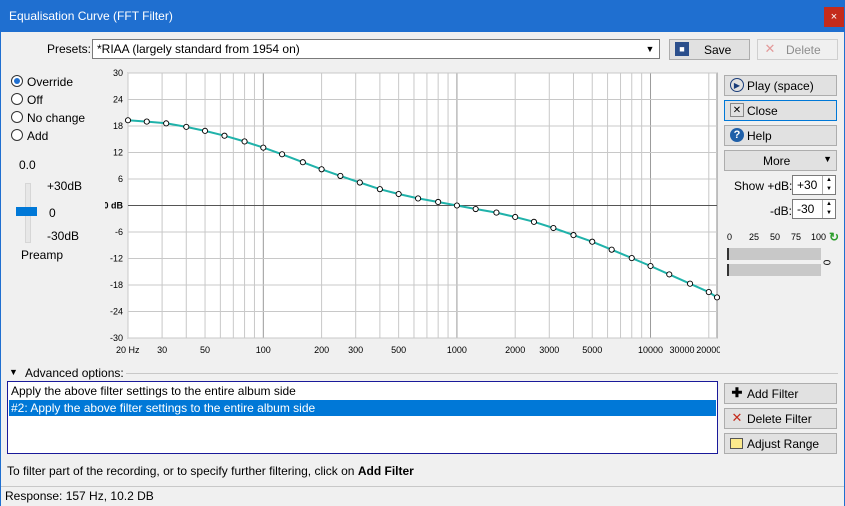 Image resolution: width=845 pixels, height=506 pixels. Describe the element at coordinates (118, 153) in the screenshot. I see `y-tick-label: 12` at that location.